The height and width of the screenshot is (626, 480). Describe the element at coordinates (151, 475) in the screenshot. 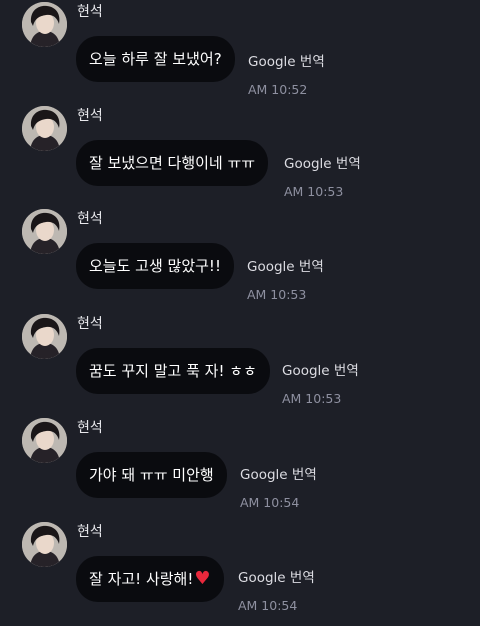

I see `message-bubble: 가야 돼 ㅠㅠ 미안행` at that location.